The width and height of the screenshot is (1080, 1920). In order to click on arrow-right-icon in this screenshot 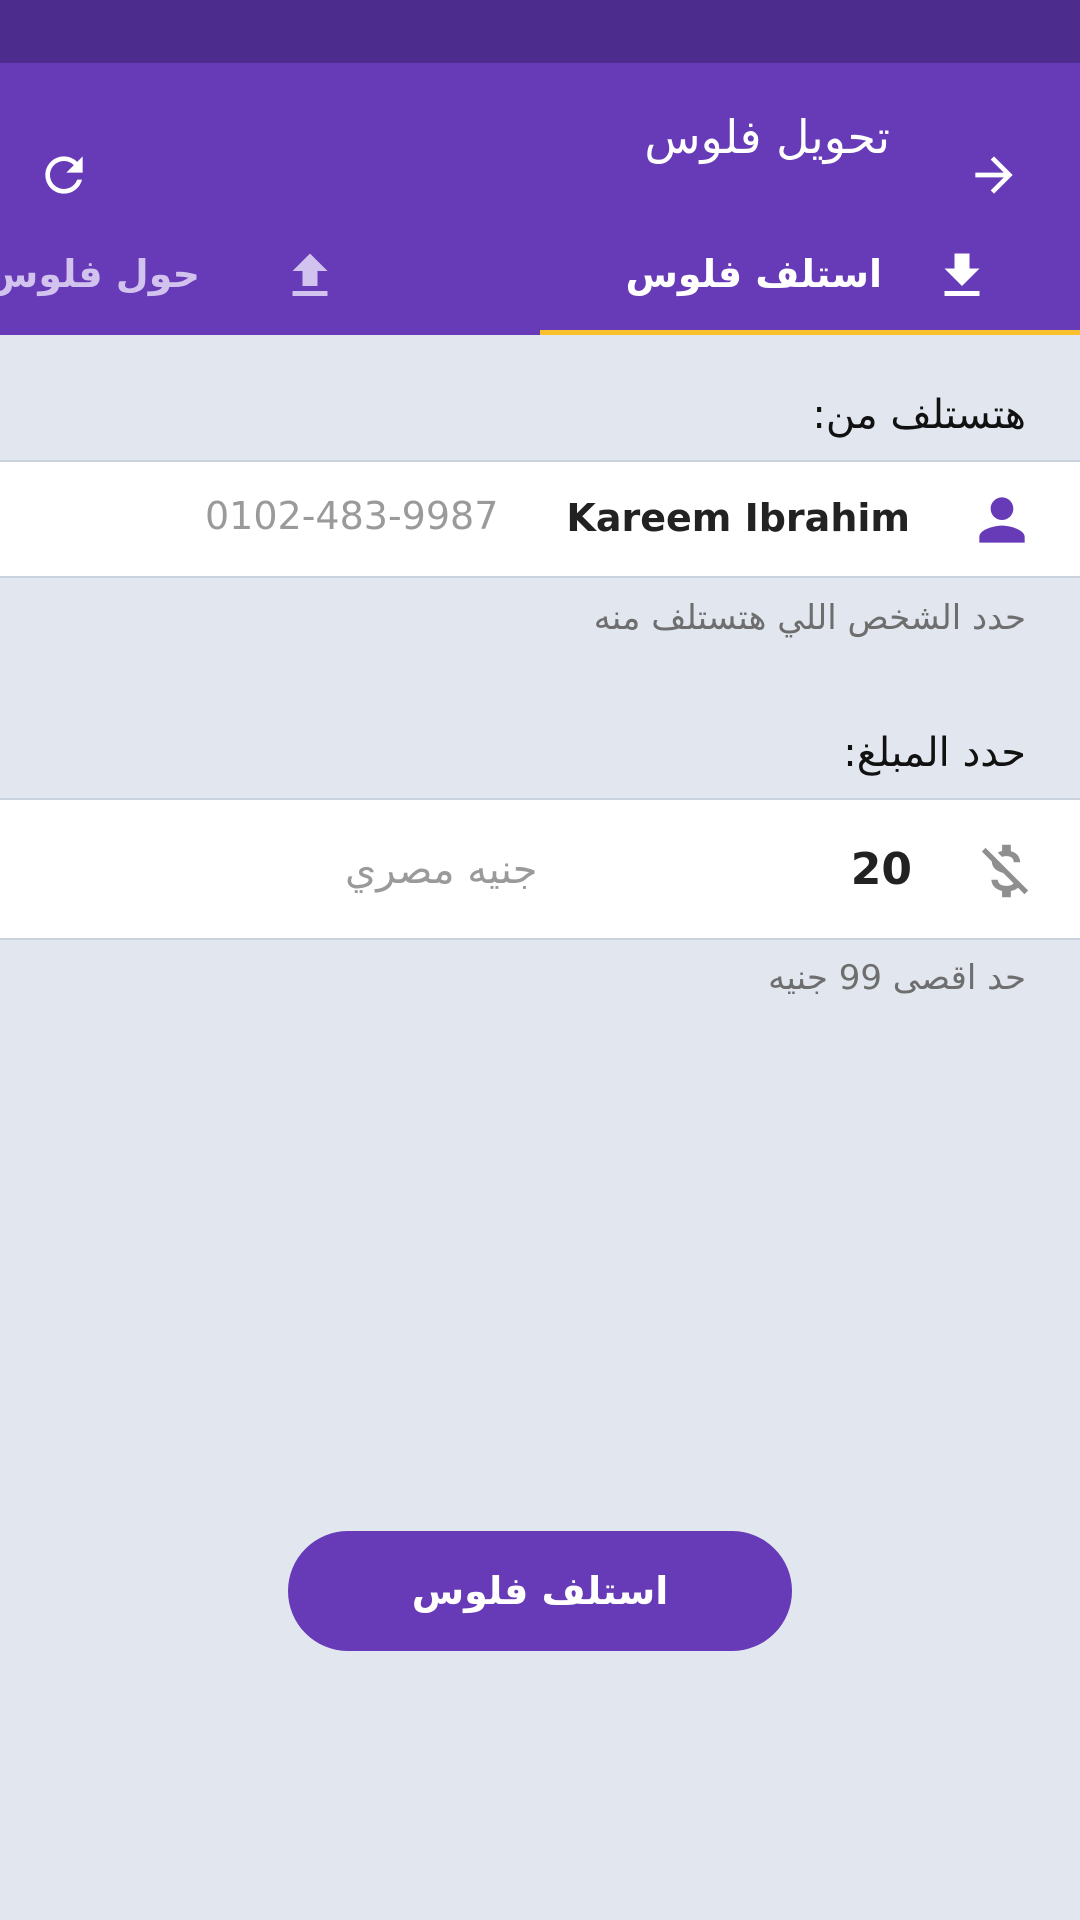, I will do `click(994, 175)`.